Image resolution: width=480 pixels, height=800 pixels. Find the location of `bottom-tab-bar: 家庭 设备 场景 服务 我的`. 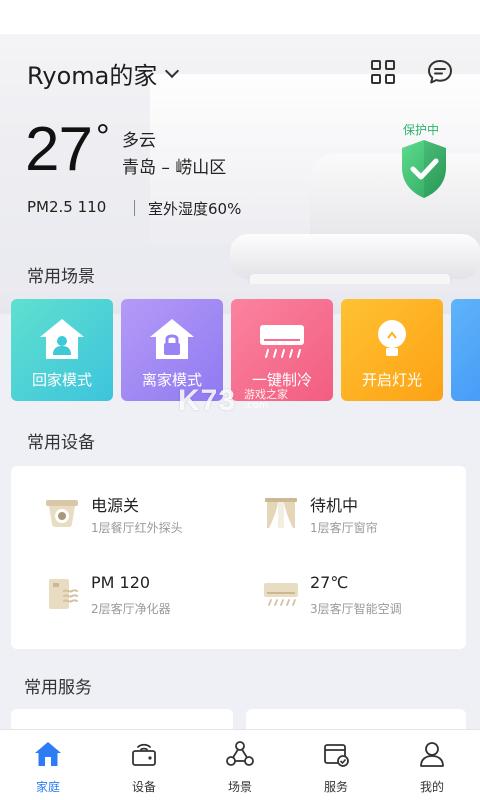

bottom-tab-bar: 家庭 设备 场景 服务 我的 is located at coordinates (240, 764).